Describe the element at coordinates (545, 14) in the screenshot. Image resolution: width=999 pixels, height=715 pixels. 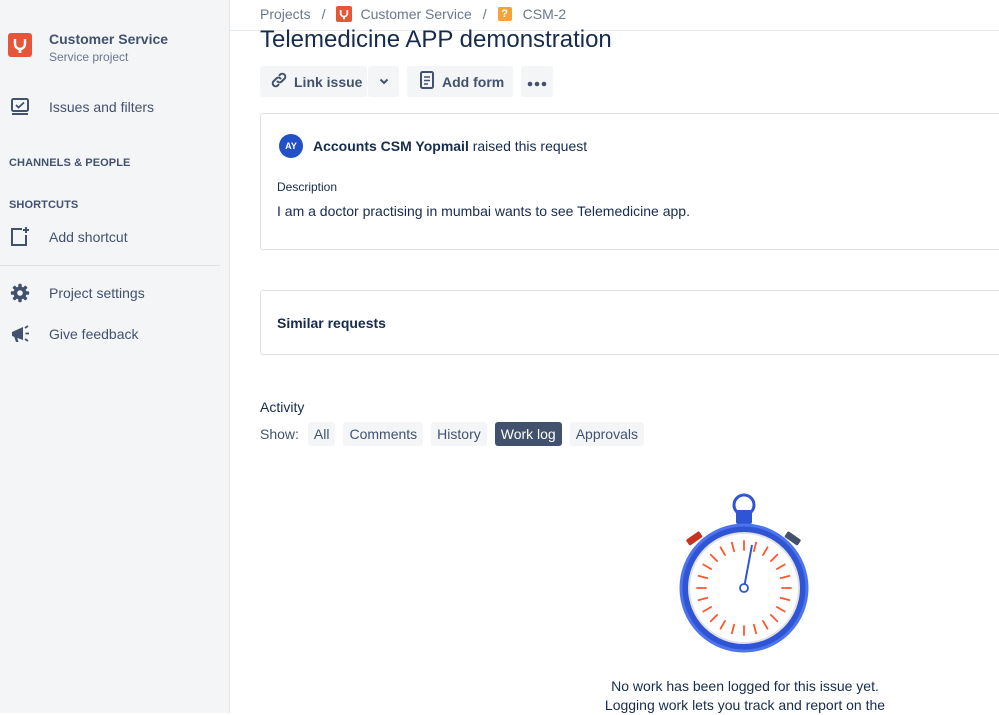
I see `breadcrumb-issue-key: CSM-2` at that location.